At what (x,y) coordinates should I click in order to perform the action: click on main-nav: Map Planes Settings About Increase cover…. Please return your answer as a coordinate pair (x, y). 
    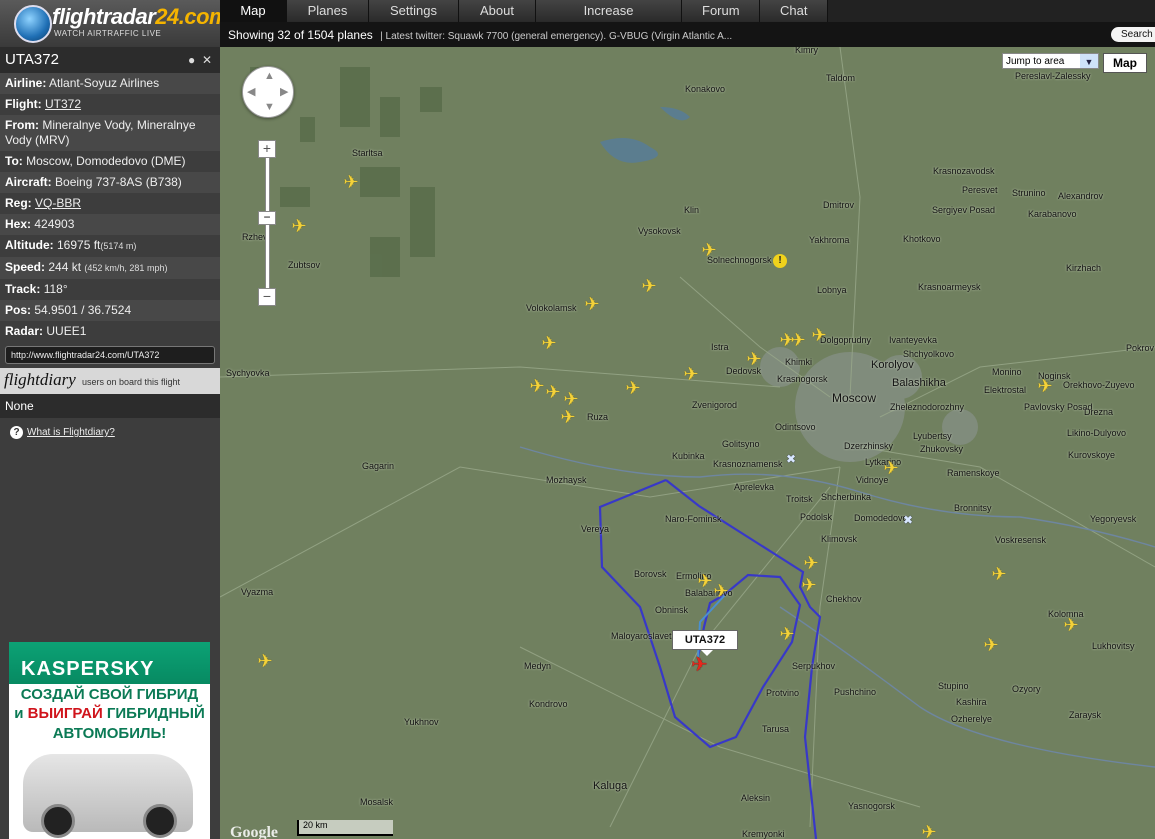
    Looking at the image, I should click on (687, 20).